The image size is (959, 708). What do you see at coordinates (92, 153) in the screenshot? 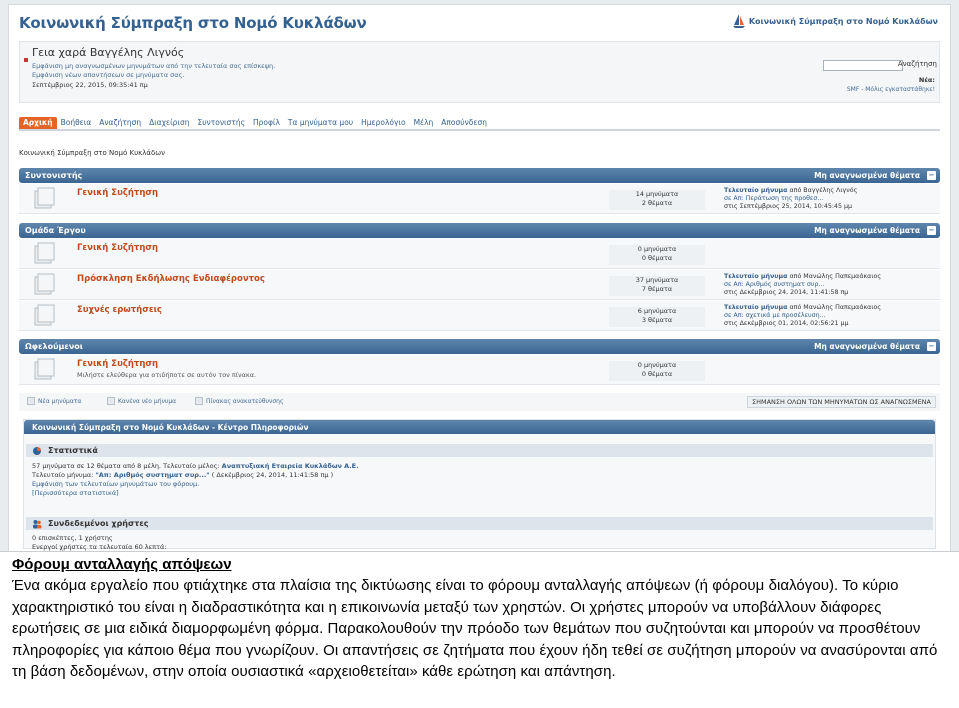
I see `breadcrumb: Κοινωνική Σύμπραξη στο Νομό Κυκλάδων` at bounding box center [92, 153].